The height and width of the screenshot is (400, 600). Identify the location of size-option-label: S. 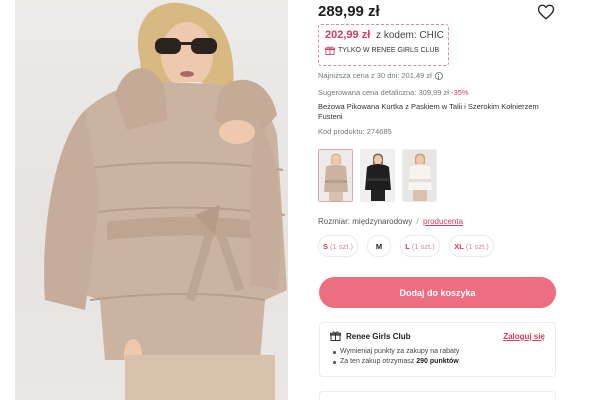
(326, 246).